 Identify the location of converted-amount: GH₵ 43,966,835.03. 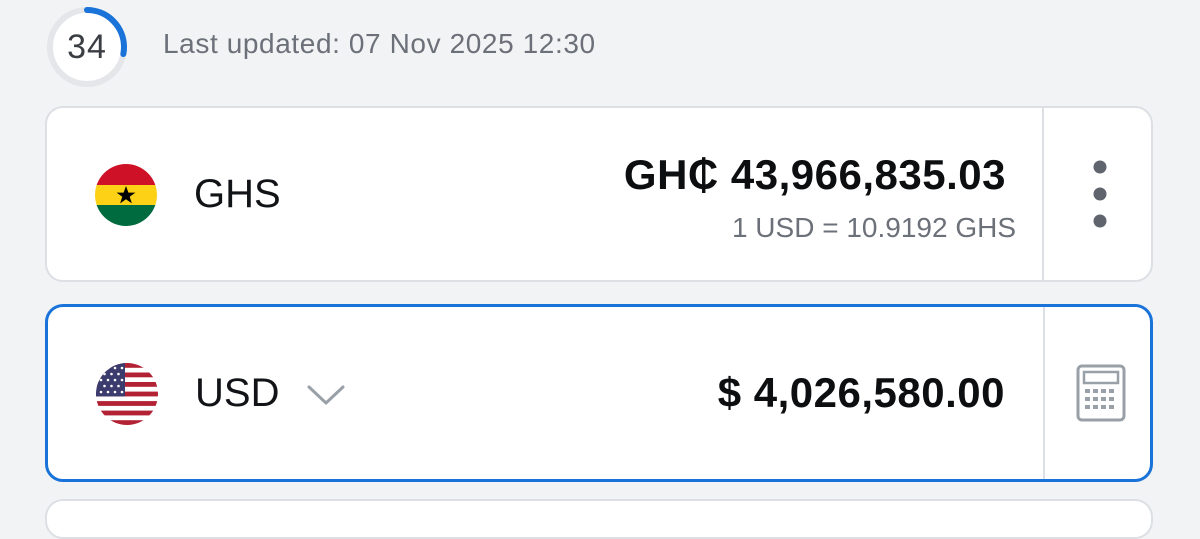
(814, 174).